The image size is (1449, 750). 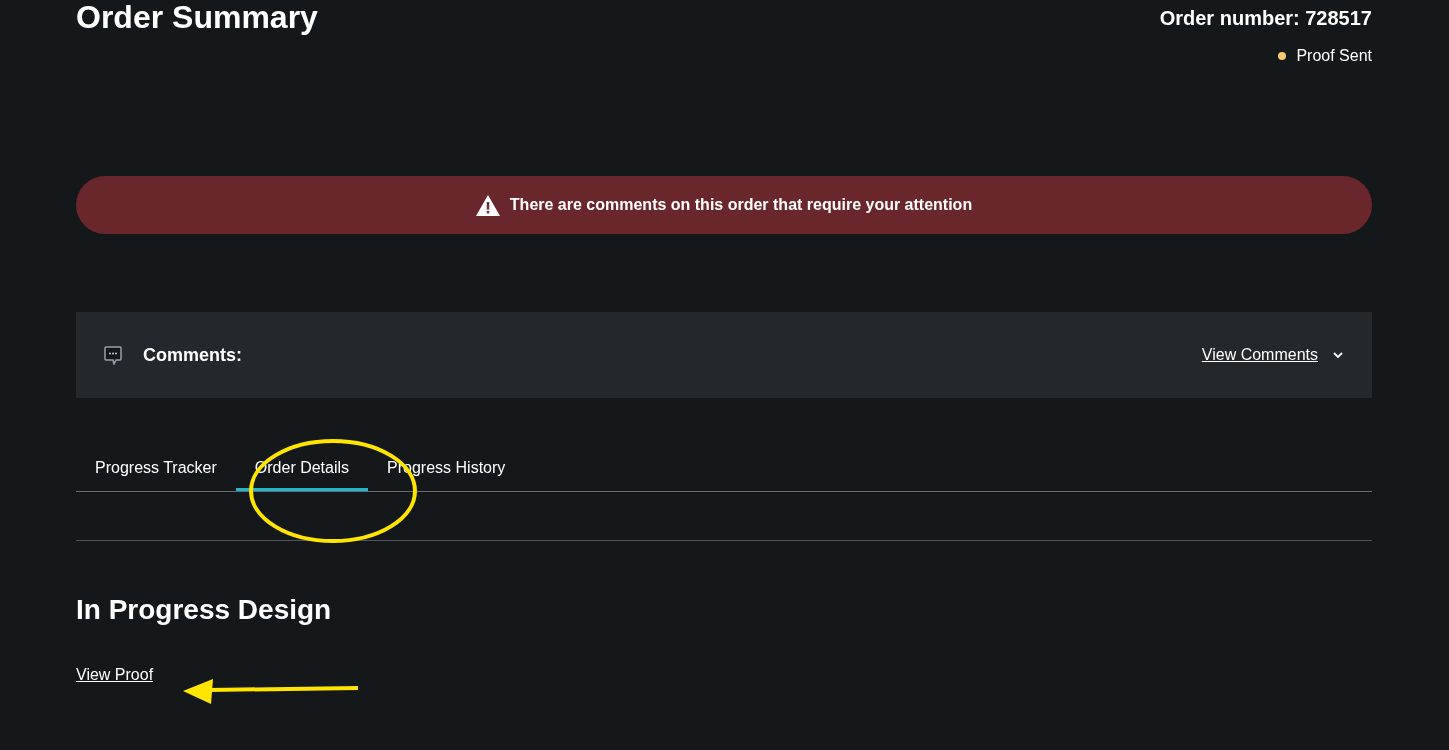 What do you see at coordinates (741, 205) in the screenshot?
I see `alert-message: There are comments on this order that require your attention` at bounding box center [741, 205].